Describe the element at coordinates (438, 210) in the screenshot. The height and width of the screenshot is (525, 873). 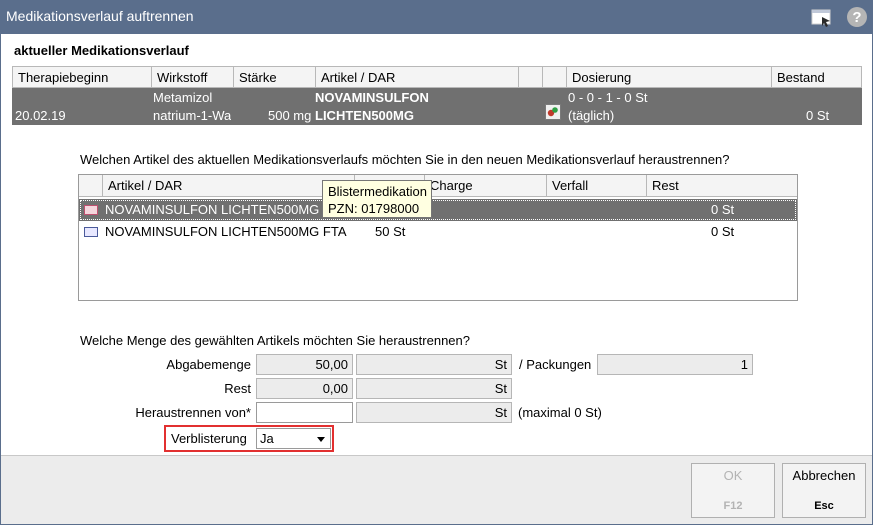
I see `list-item: NOVAMINSULFON LICHTEN500MG FTA 0 St` at that location.